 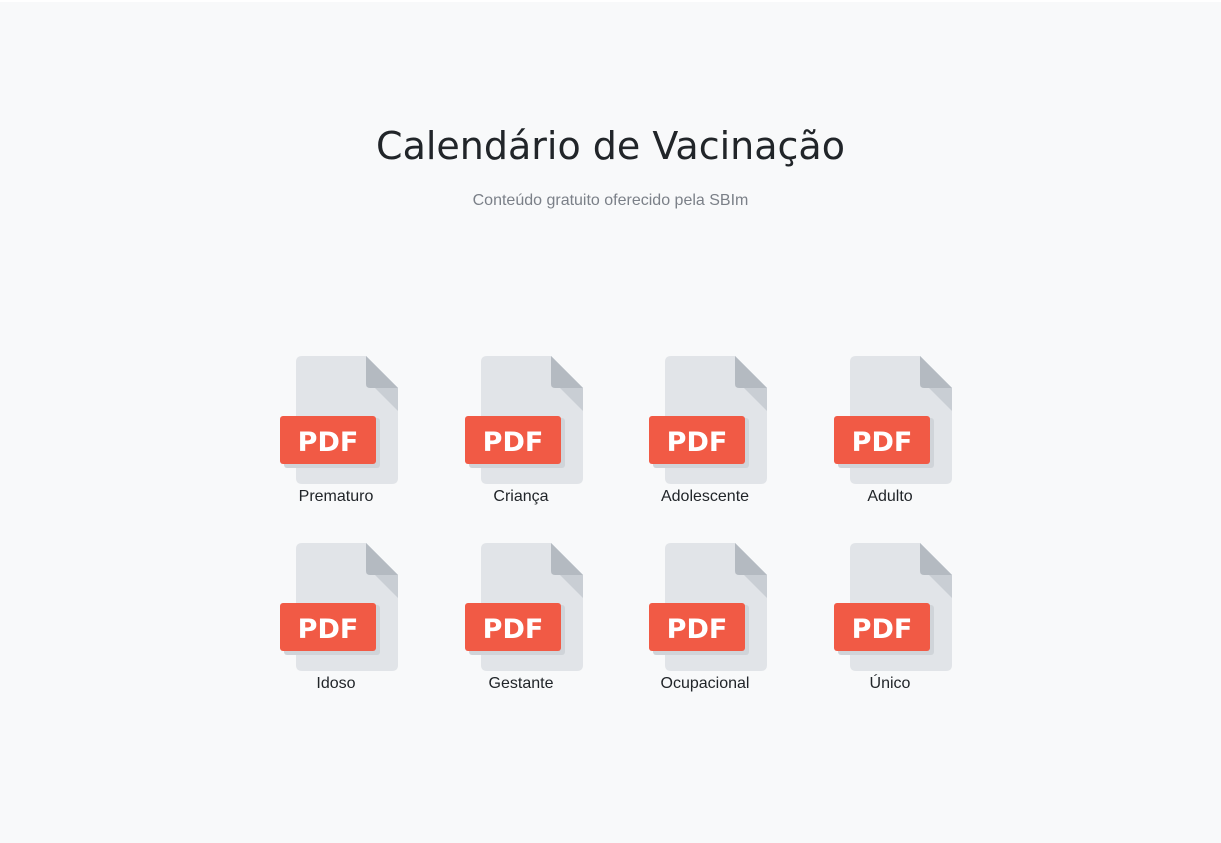 What do you see at coordinates (336, 683) in the screenshot?
I see `document-label: Idoso` at bounding box center [336, 683].